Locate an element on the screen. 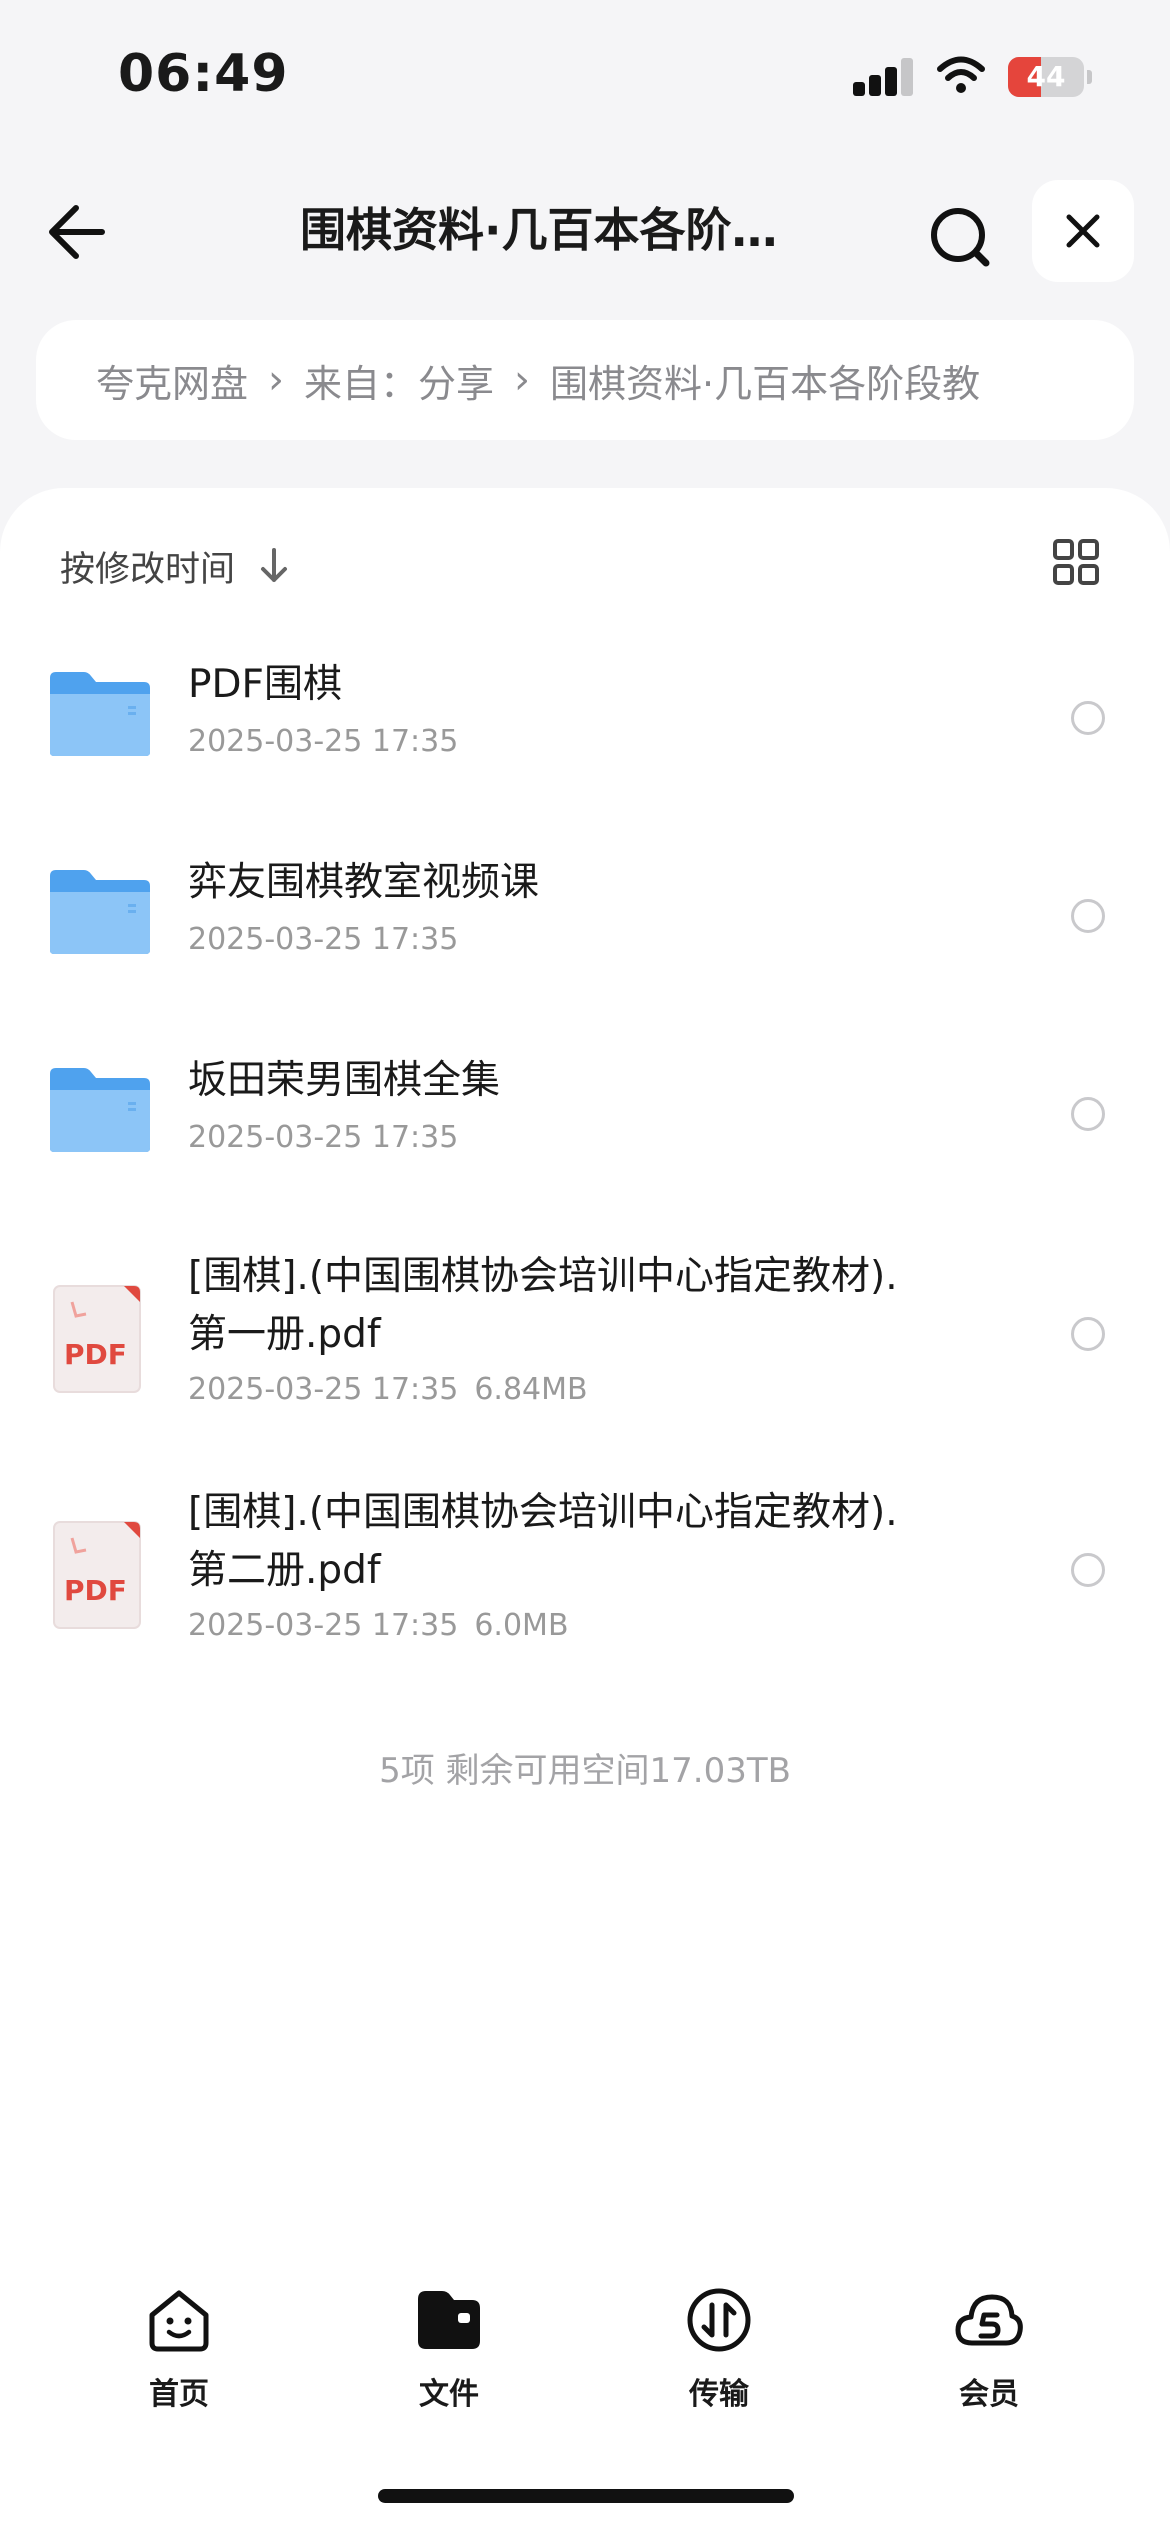 Image resolution: width=1170 pixels, height=2532 pixels. battery-level: 44 is located at coordinates (1046, 76).